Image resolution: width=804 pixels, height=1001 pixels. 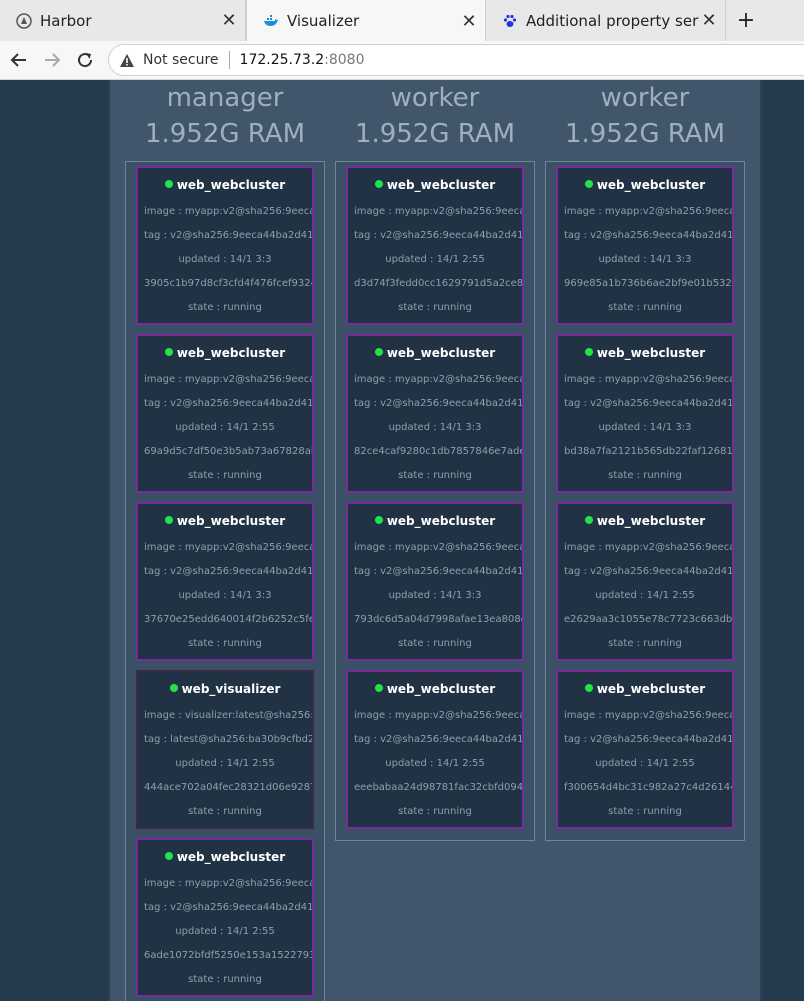 I want to click on container-id: 793dc6d5a04d7998afae13ea808c45, so click(x=438, y=619).